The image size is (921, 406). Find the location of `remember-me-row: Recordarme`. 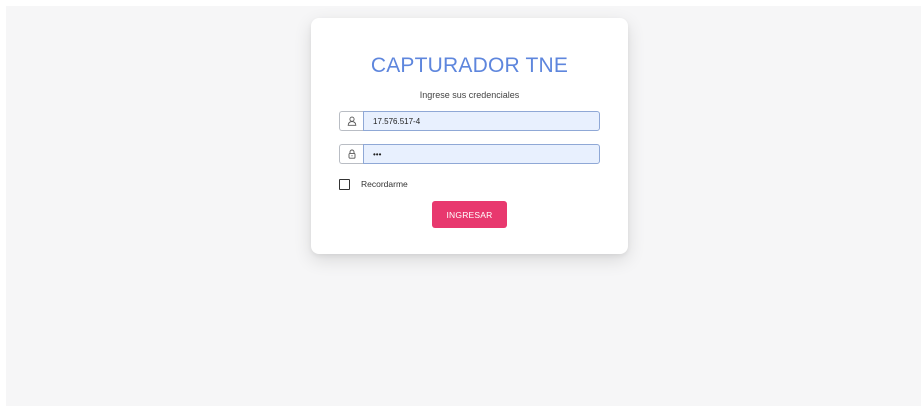

remember-me-row: Recordarme is located at coordinates (373, 184).